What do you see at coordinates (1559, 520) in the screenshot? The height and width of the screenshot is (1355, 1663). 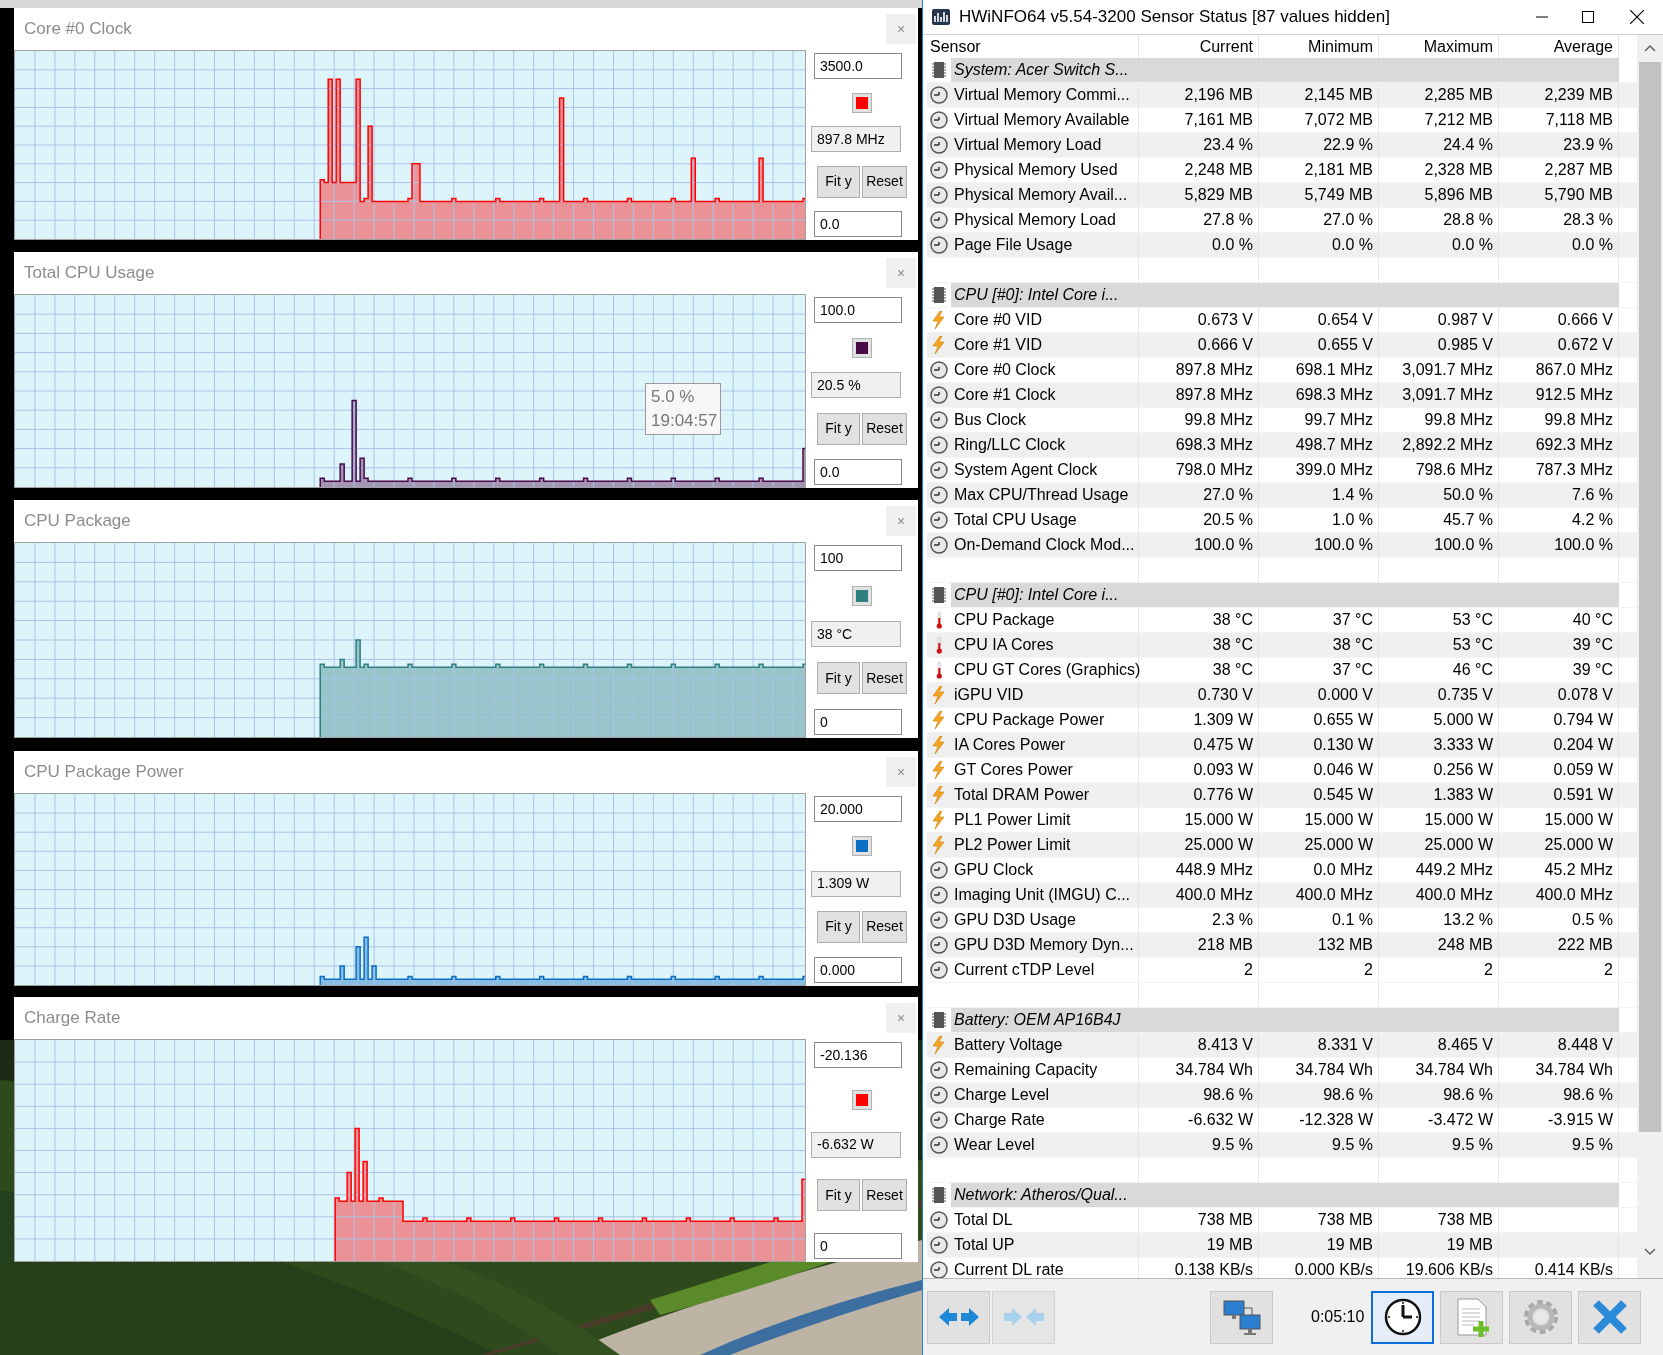 I see `table-cell: 4.2 %` at bounding box center [1559, 520].